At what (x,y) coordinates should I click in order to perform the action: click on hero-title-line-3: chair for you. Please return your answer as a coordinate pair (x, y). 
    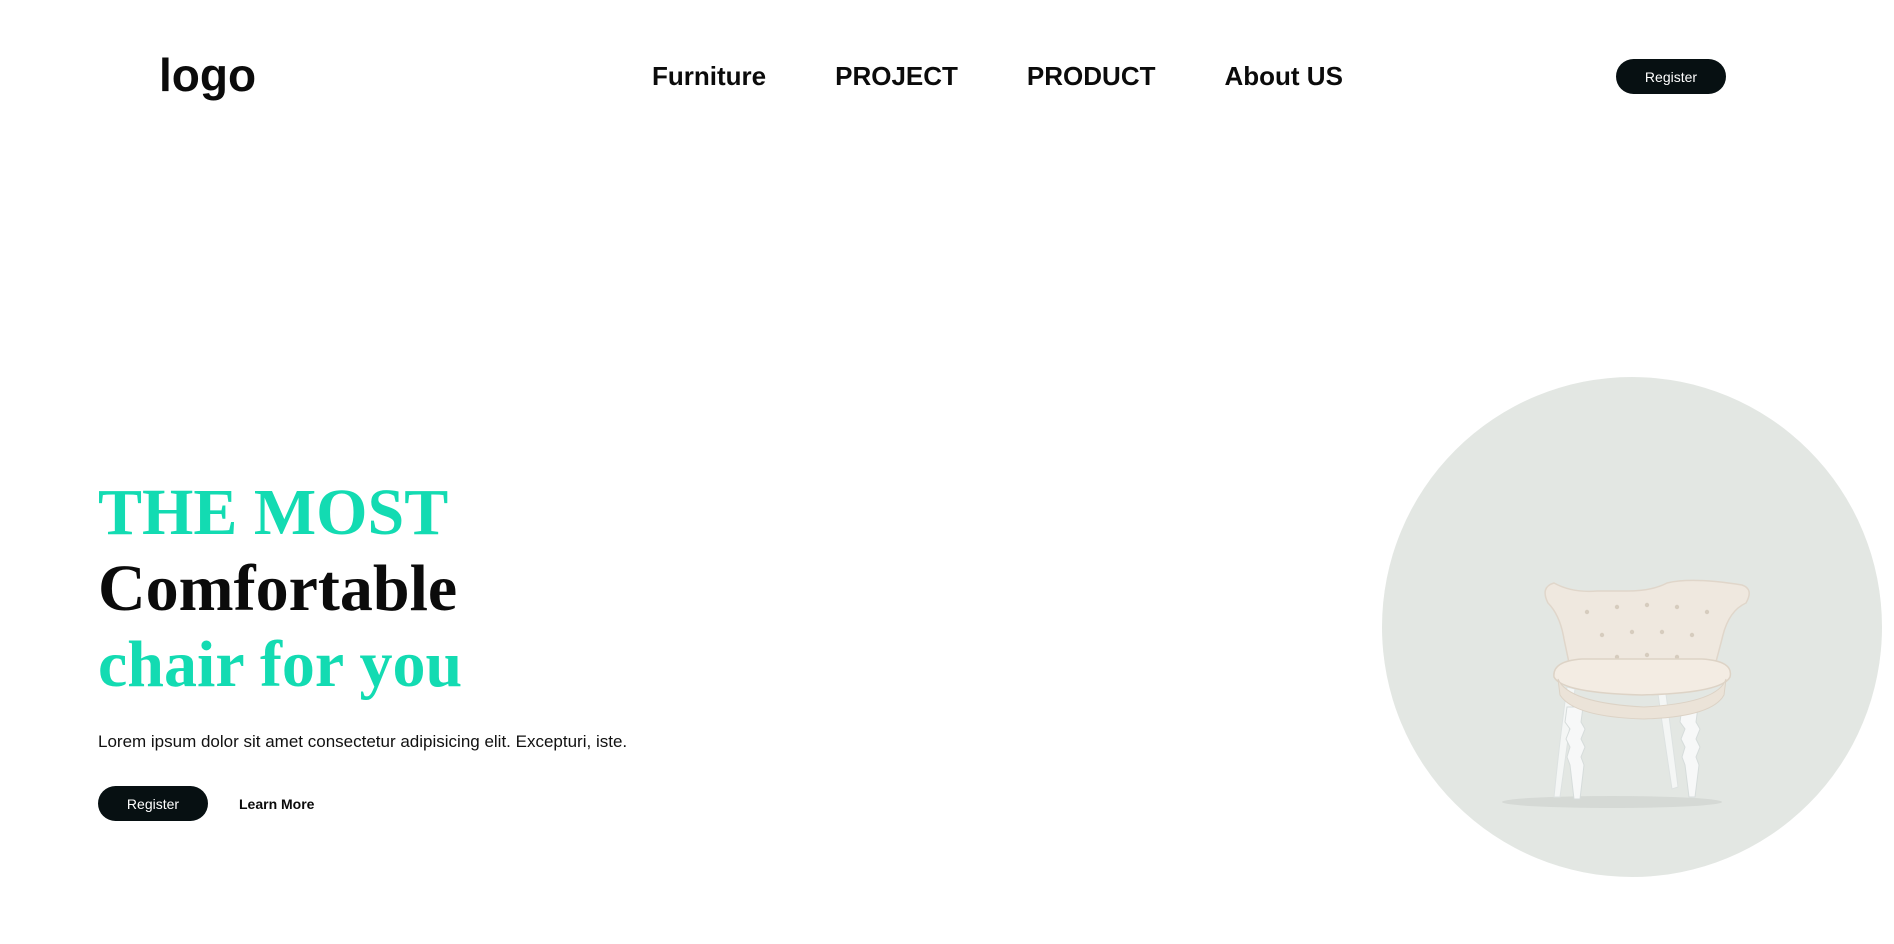
    Looking at the image, I should click on (280, 664).